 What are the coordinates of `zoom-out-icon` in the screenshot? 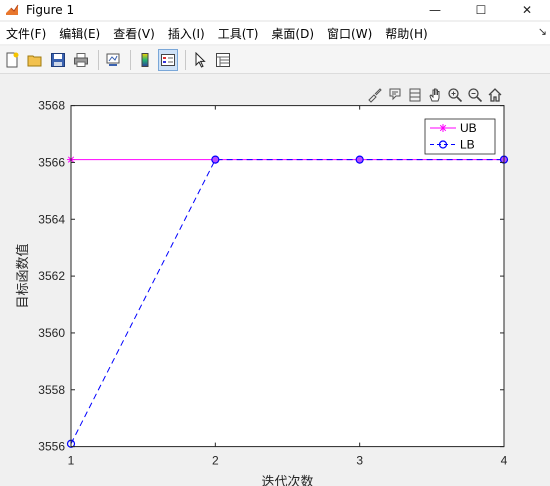 It's located at (474, 94).